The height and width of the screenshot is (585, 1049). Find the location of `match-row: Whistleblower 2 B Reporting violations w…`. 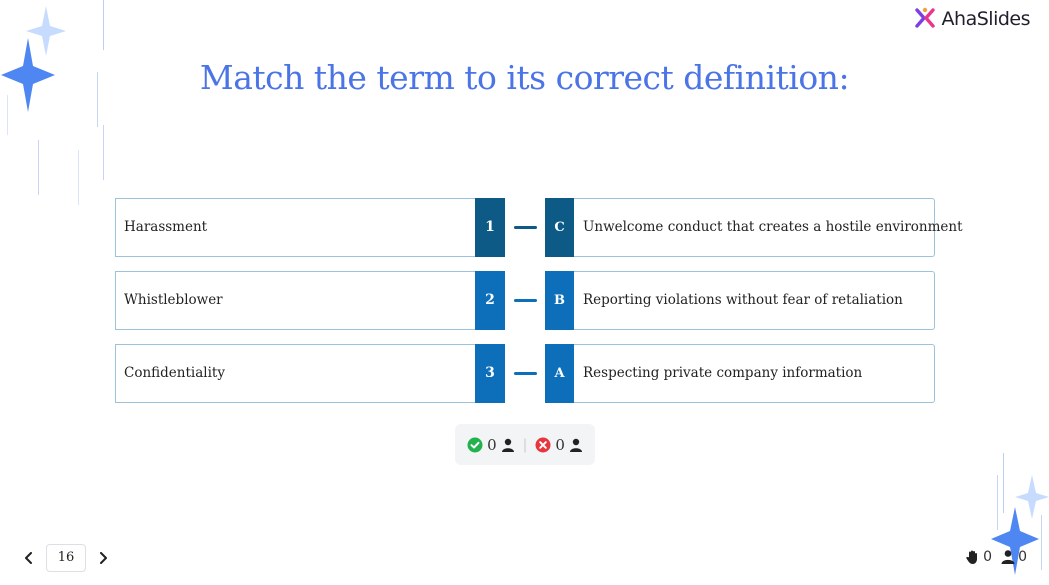

match-row: Whistleblower 2 B Reporting violations w… is located at coordinates (525, 300).